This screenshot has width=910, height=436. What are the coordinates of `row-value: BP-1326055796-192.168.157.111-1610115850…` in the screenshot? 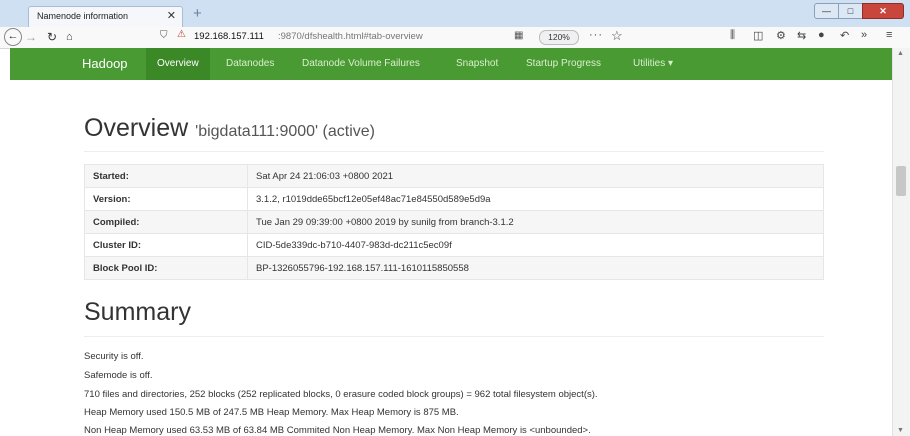 It's located at (535, 268).